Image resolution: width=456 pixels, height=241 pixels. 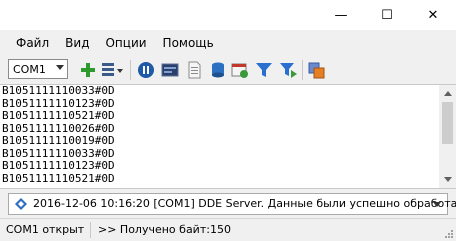 I want to click on output-line: B1051111110019#0D, so click(x=58, y=140).